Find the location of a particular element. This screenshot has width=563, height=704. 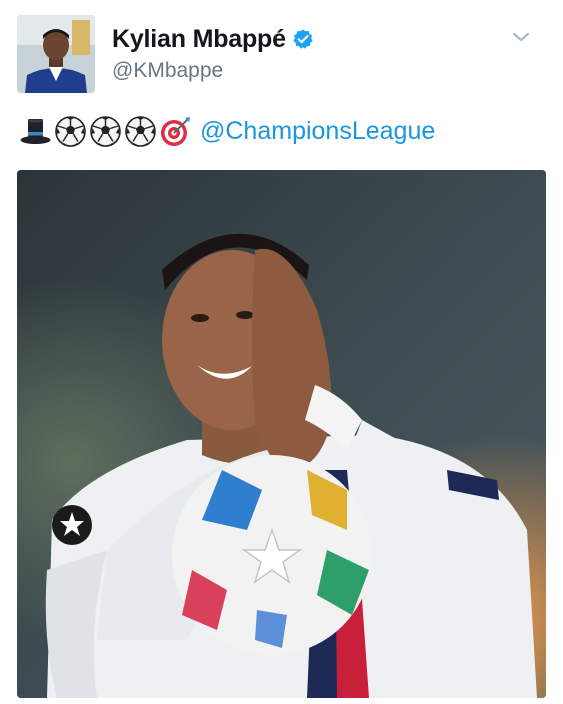

verified-badge-icon is located at coordinates (303, 39).